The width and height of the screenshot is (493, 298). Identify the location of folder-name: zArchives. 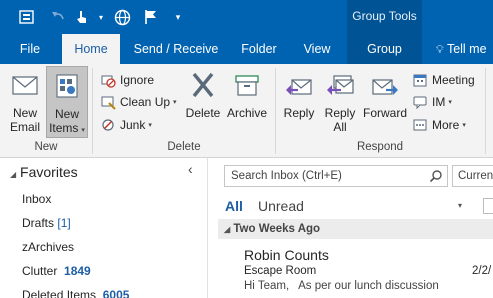
(48, 247).